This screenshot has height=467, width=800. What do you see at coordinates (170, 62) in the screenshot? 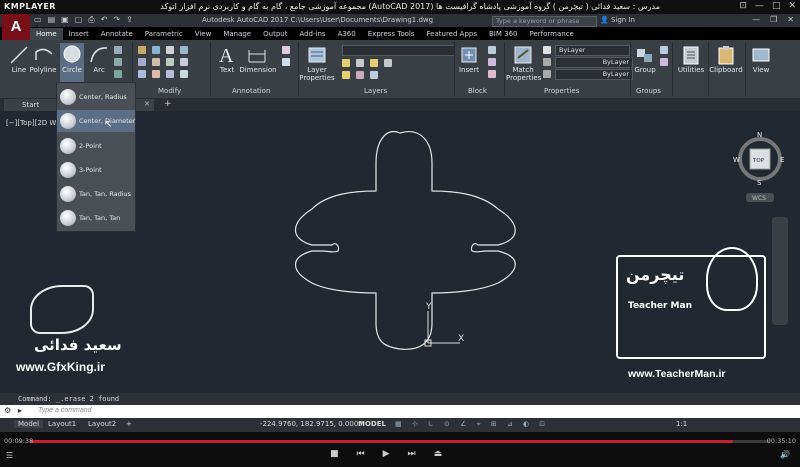
I see `fillet-icon` at bounding box center [170, 62].